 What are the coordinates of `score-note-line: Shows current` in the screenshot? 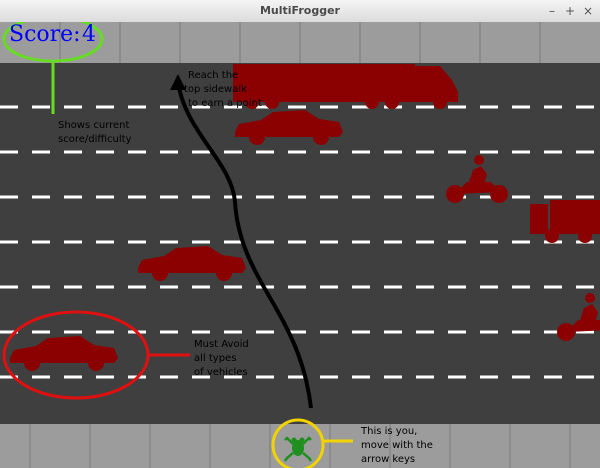 It's located at (94, 125).